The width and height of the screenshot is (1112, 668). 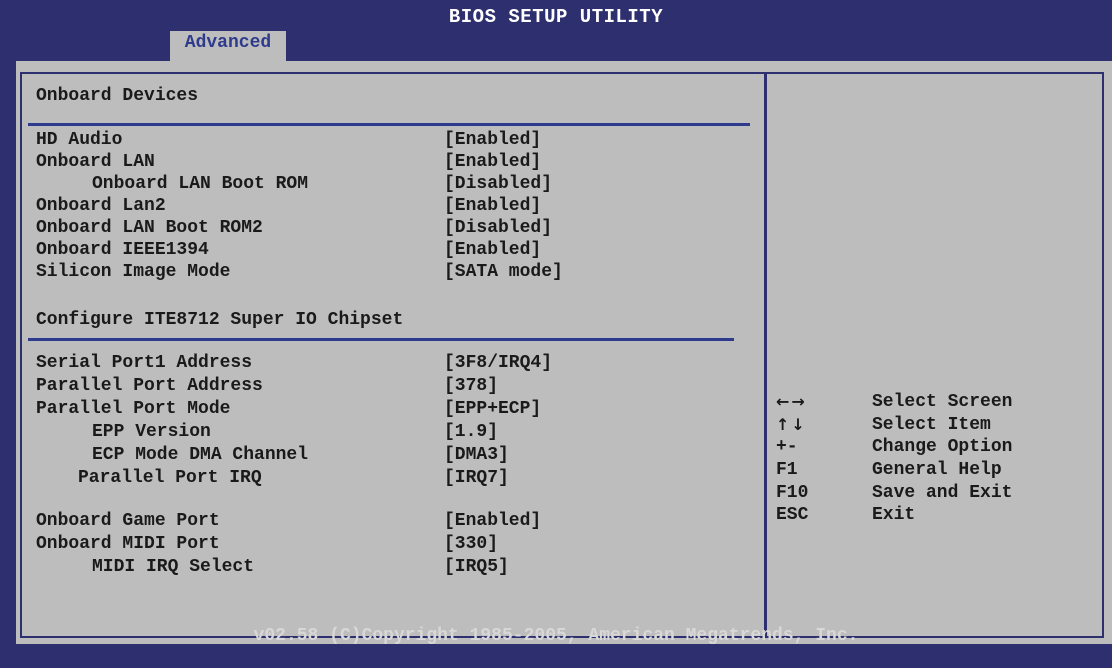 I want to click on help-select-item: ↑↓ Select Item, so click(x=936, y=425).